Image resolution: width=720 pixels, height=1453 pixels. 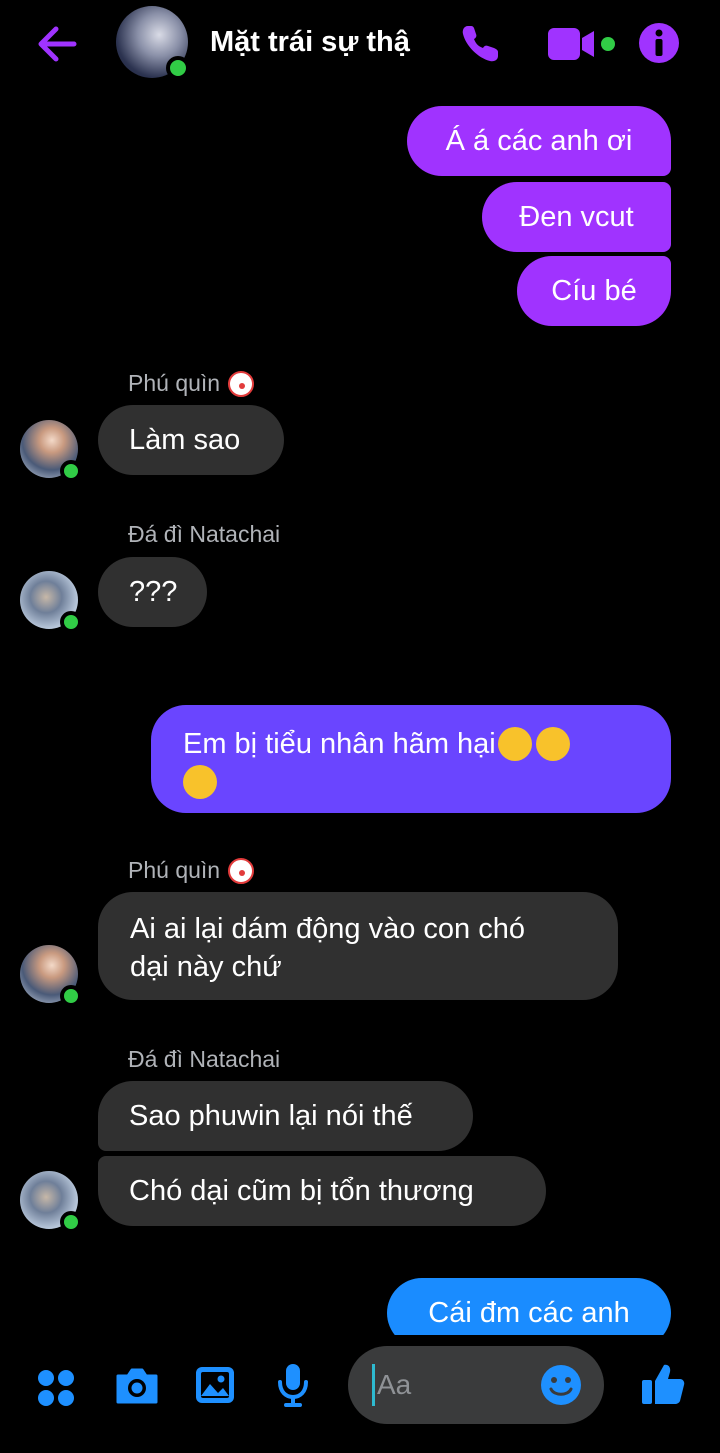 What do you see at coordinates (594, 291) in the screenshot?
I see `outgoing-message: Cíu bé` at bounding box center [594, 291].